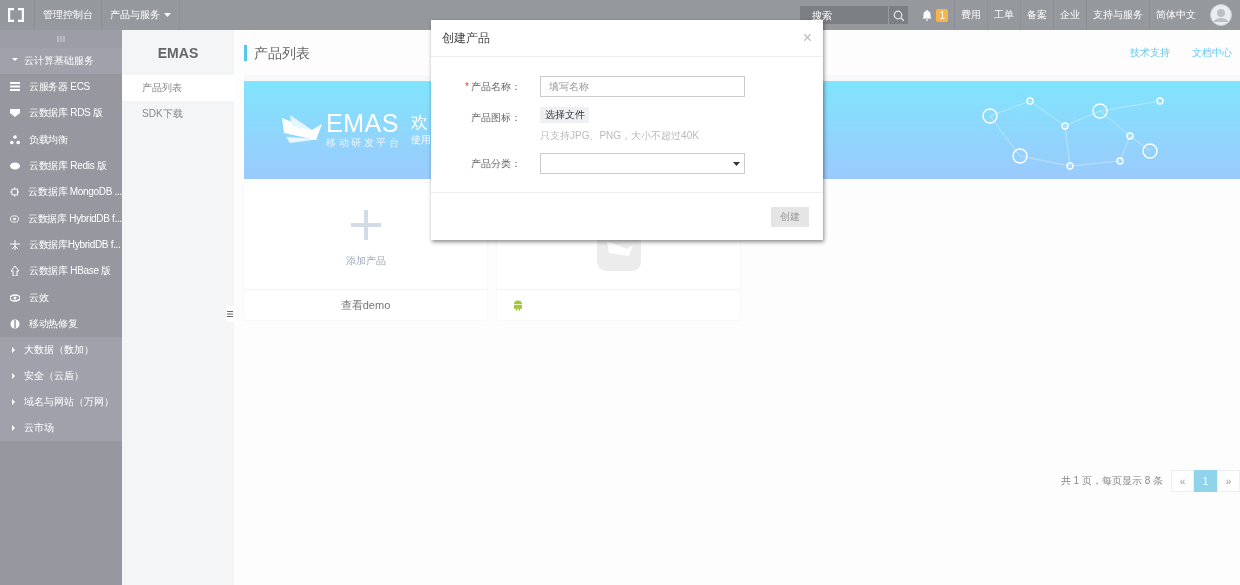 The width and height of the screenshot is (1240, 585). What do you see at coordinates (230, 314) in the screenshot?
I see `menu-icon` at bounding box center [230, 314].